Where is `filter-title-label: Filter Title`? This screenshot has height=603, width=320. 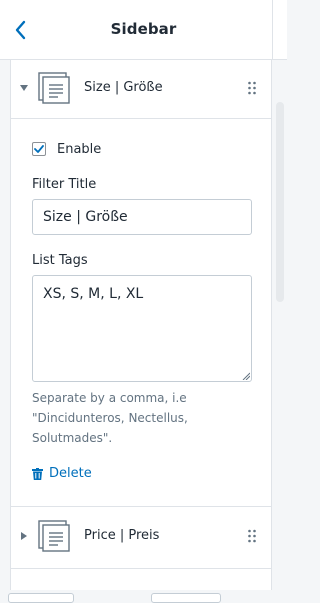 filter-title-label: Filter Title is located at coordinates (64, 184).